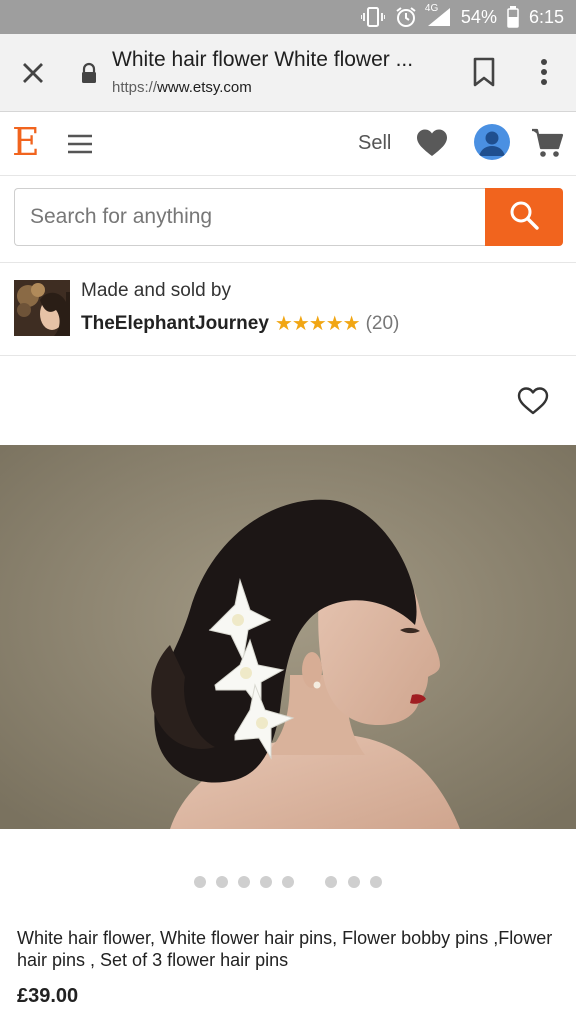  What do you see at coordinates (431, 8) in the screenshot?
I see `network-type: 4G` at bounding box center [431, 8].